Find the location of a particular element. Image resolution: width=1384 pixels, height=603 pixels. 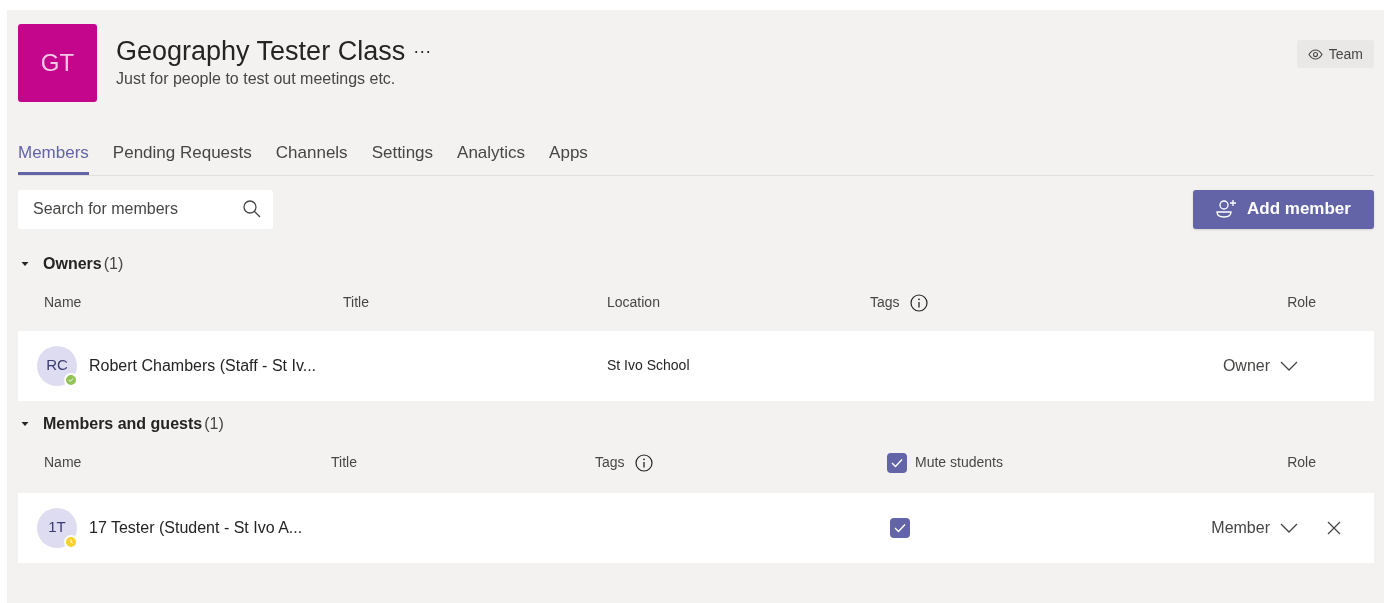

team-view-button: Team is located at coordinates (1335, 54).